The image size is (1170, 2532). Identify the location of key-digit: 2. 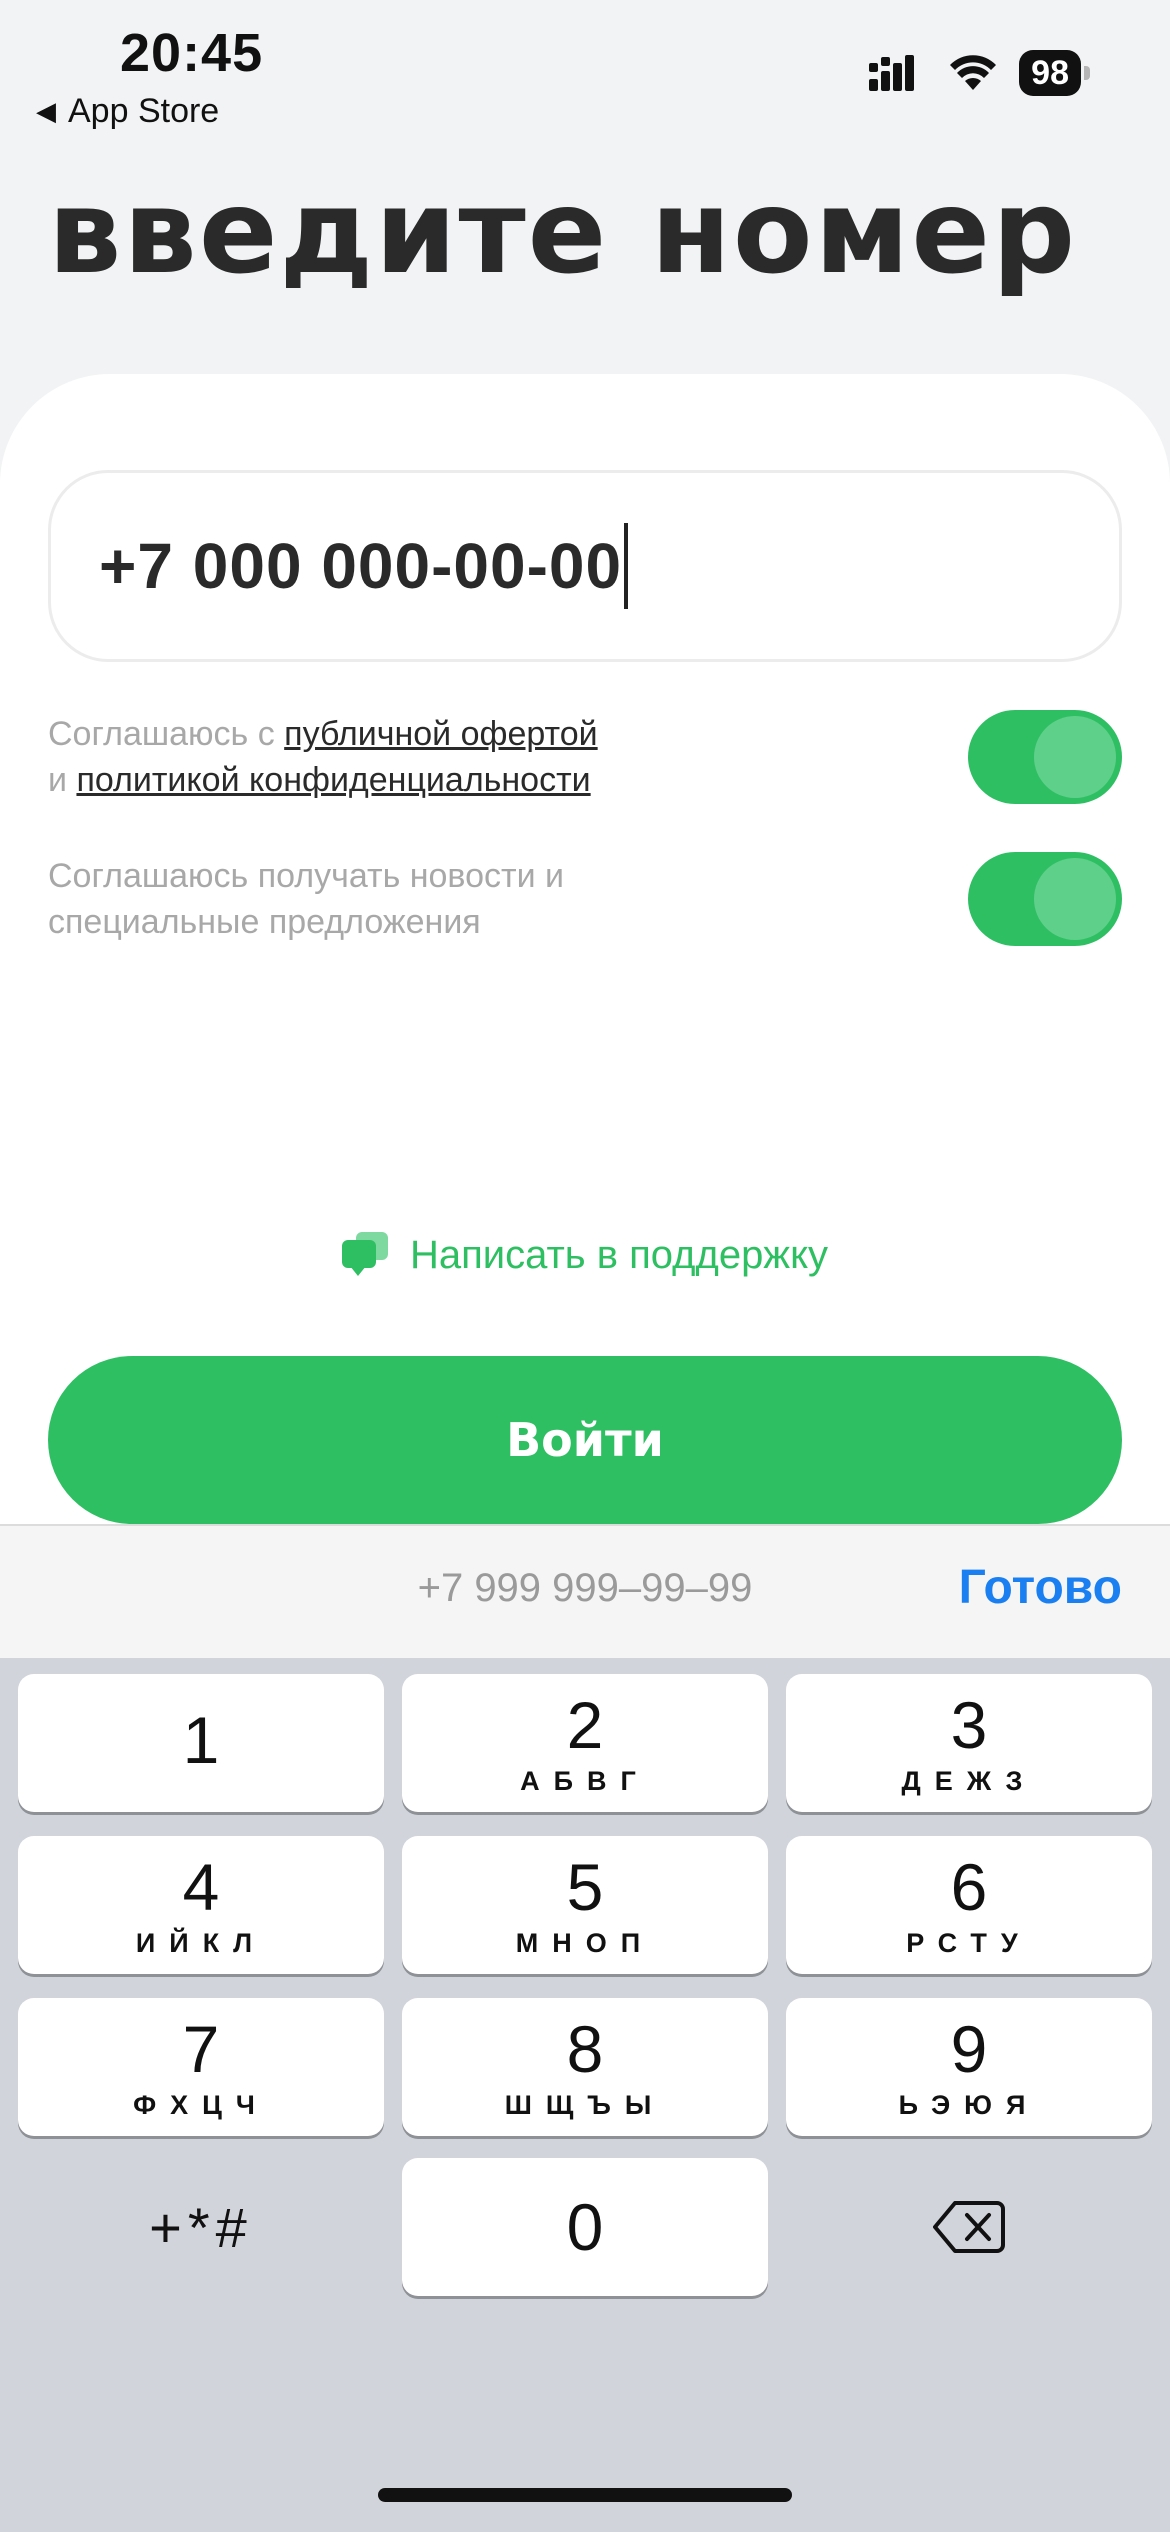
(585, 1724).